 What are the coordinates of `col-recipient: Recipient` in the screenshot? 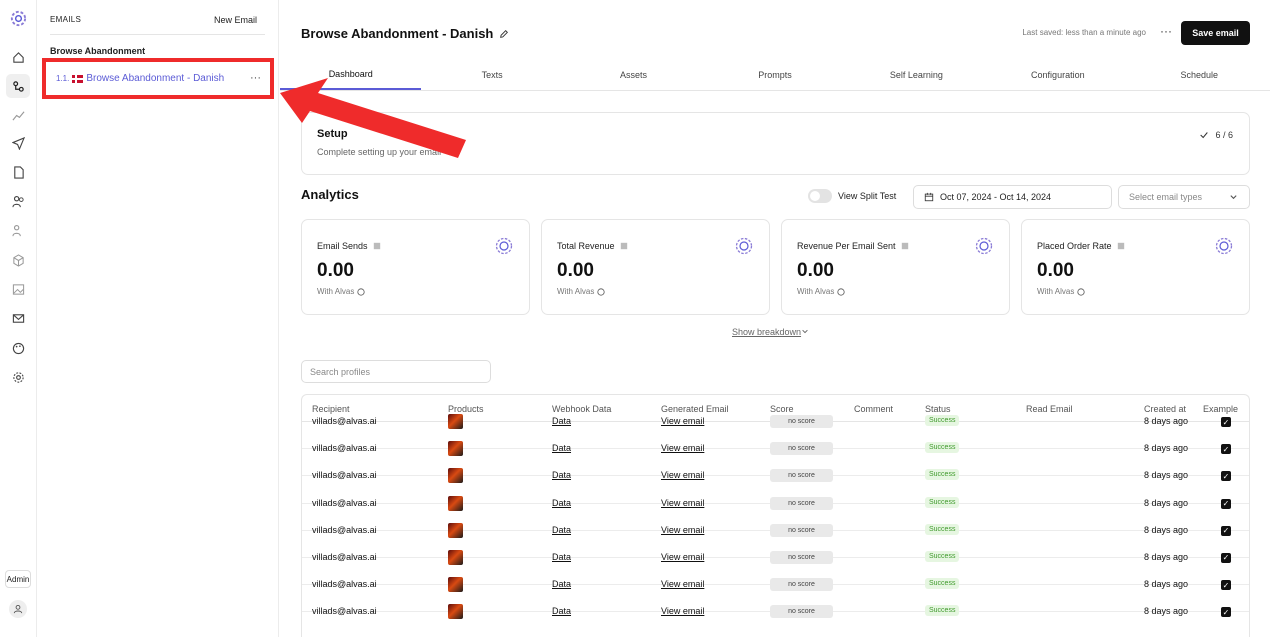 It's located at (331, 409).